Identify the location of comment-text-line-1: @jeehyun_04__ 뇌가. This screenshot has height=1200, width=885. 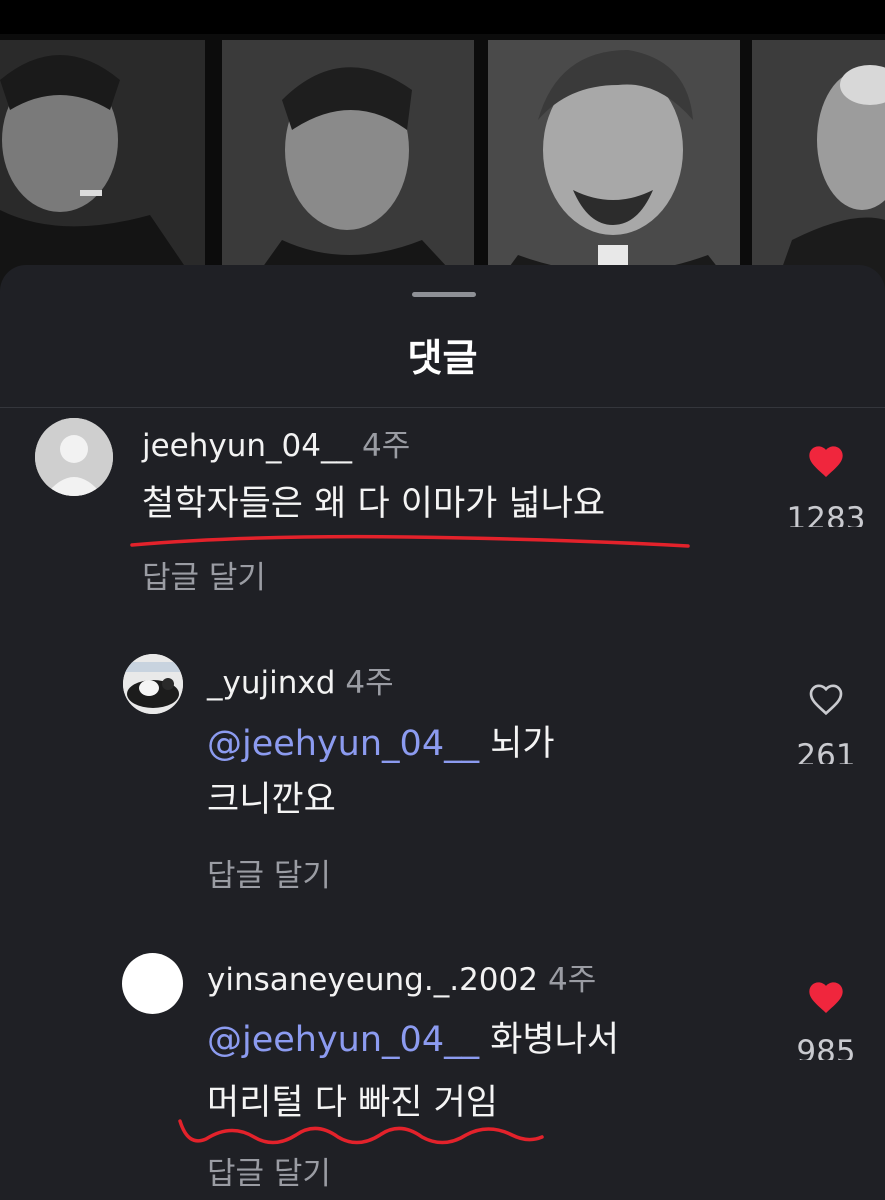
(381, 744).